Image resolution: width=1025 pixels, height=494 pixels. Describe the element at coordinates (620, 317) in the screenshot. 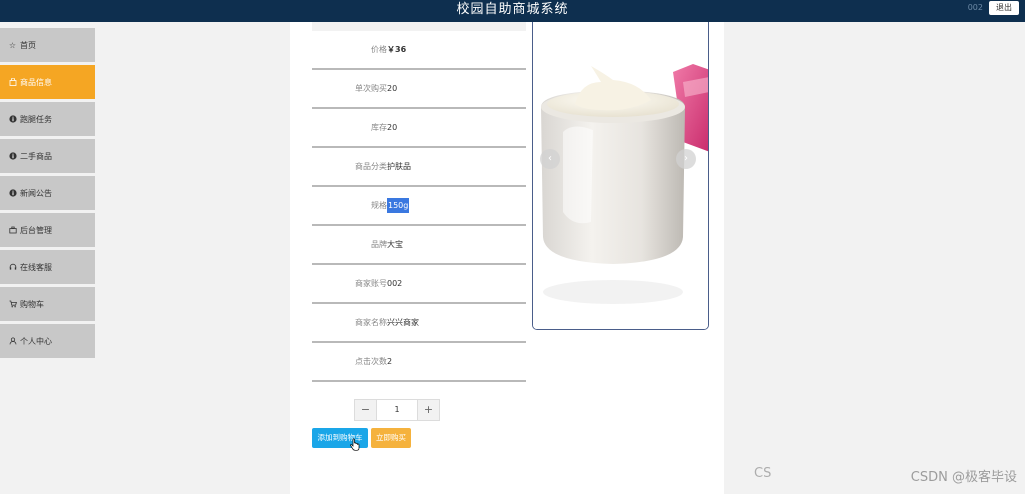

I see `carousel-dot` at that location.